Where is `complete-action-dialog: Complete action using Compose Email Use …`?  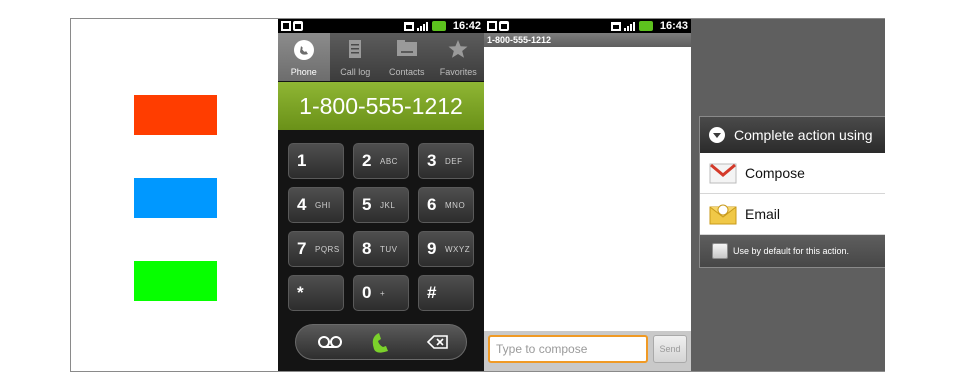
complete-action-dialog: Complete action using Compose Email Use … is located at coordinates (792, 192).